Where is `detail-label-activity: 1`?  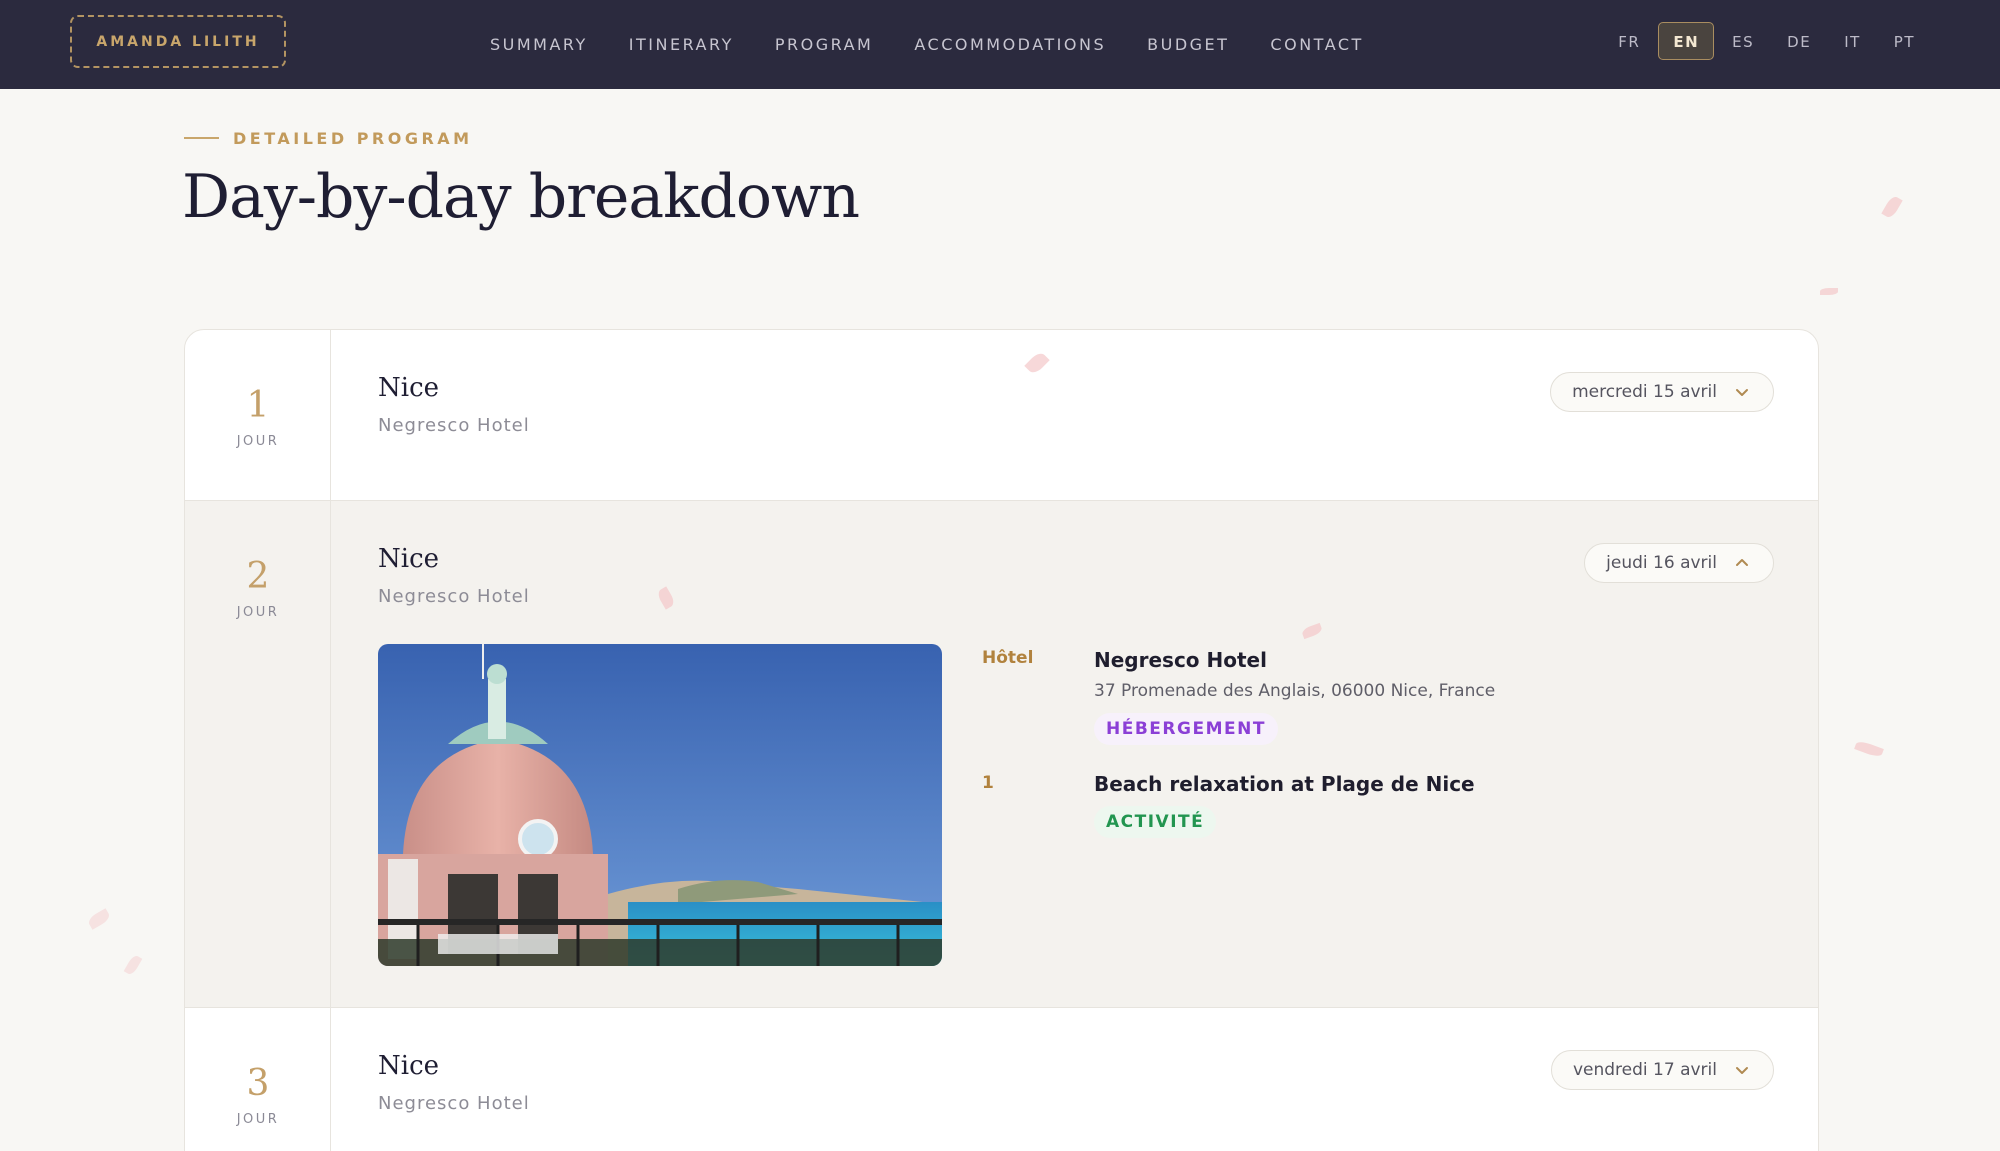 detail-label-activity: 1 is located at coordinates (988, 783).